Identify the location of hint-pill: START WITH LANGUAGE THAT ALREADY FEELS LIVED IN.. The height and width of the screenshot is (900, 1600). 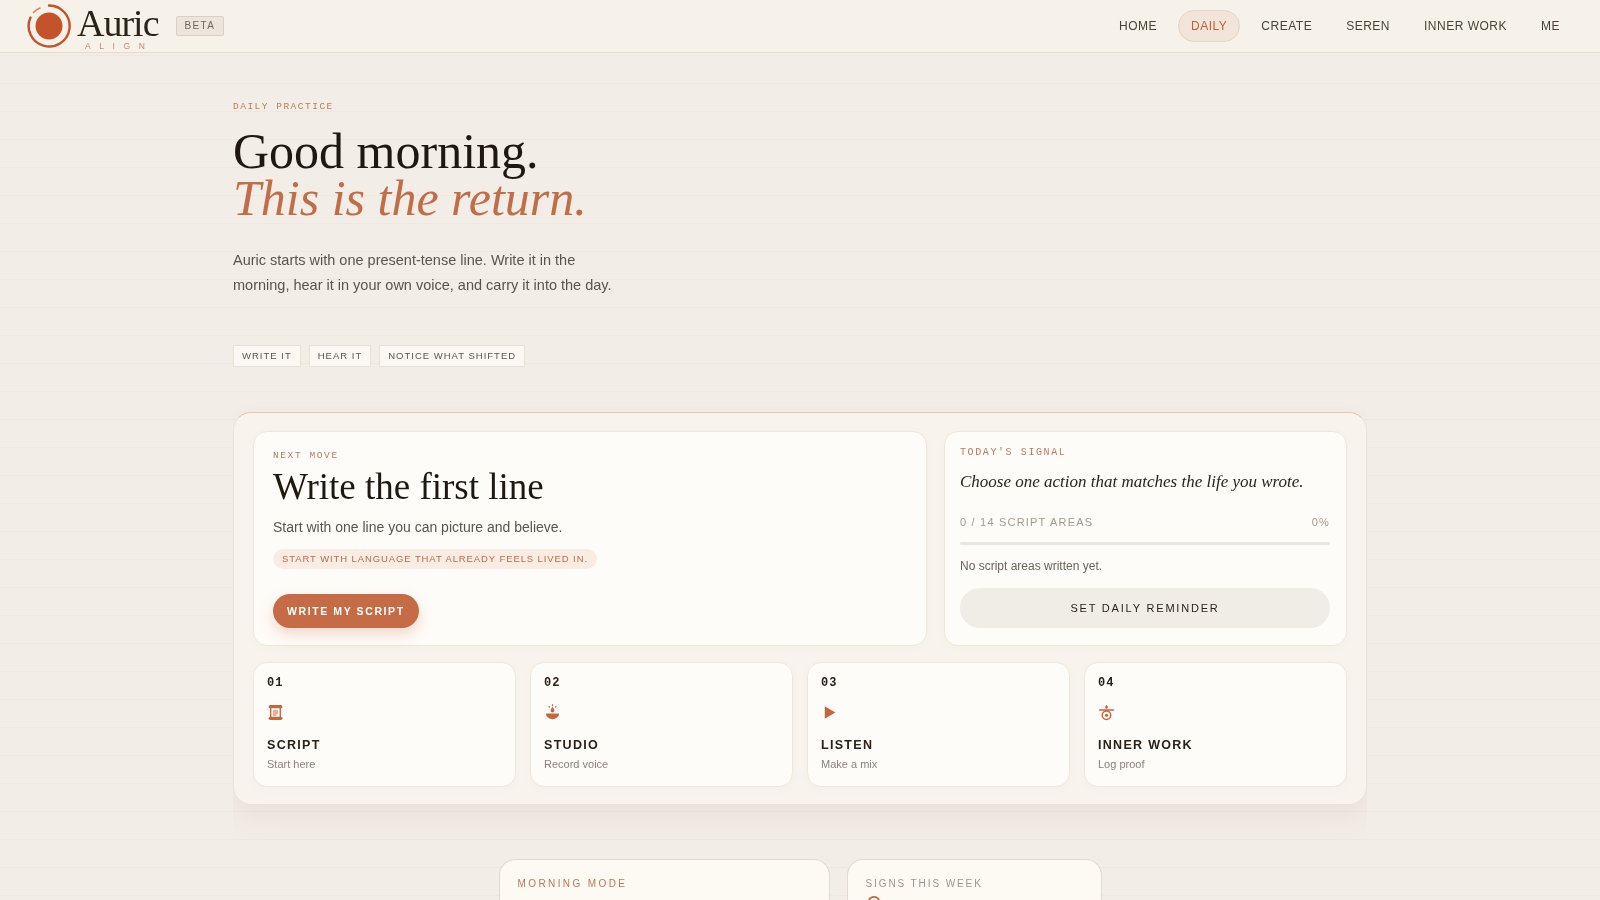
(435, 559).